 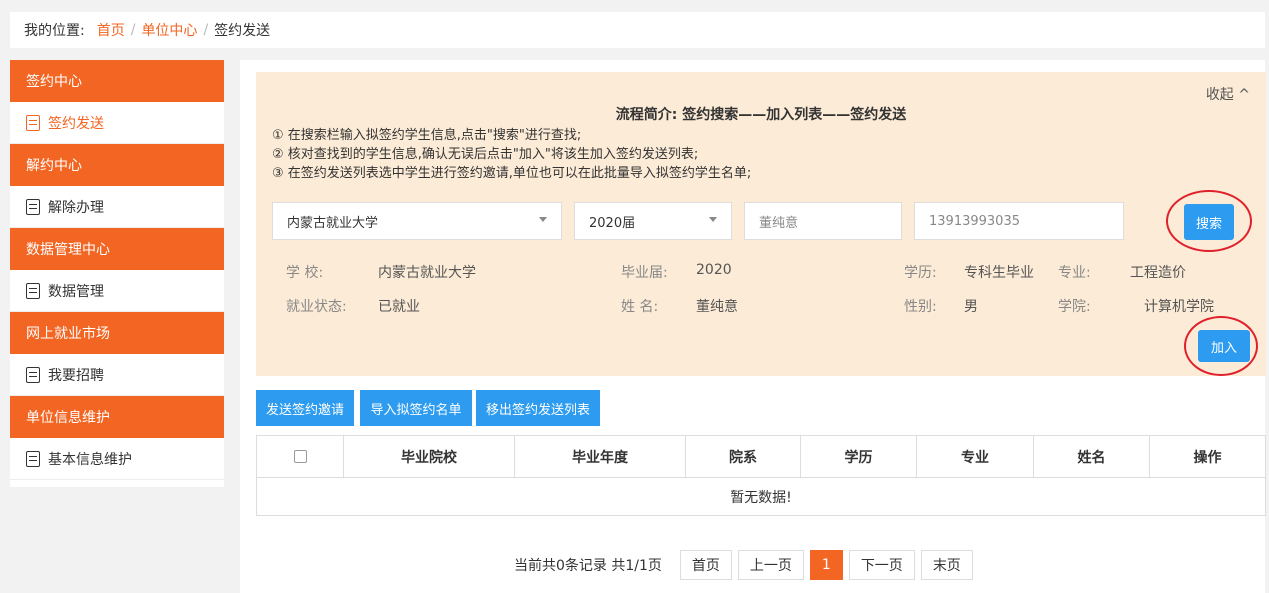 I want to click on remove-from-list-button: 移出签约发送列表, so click(x=538, y=408).